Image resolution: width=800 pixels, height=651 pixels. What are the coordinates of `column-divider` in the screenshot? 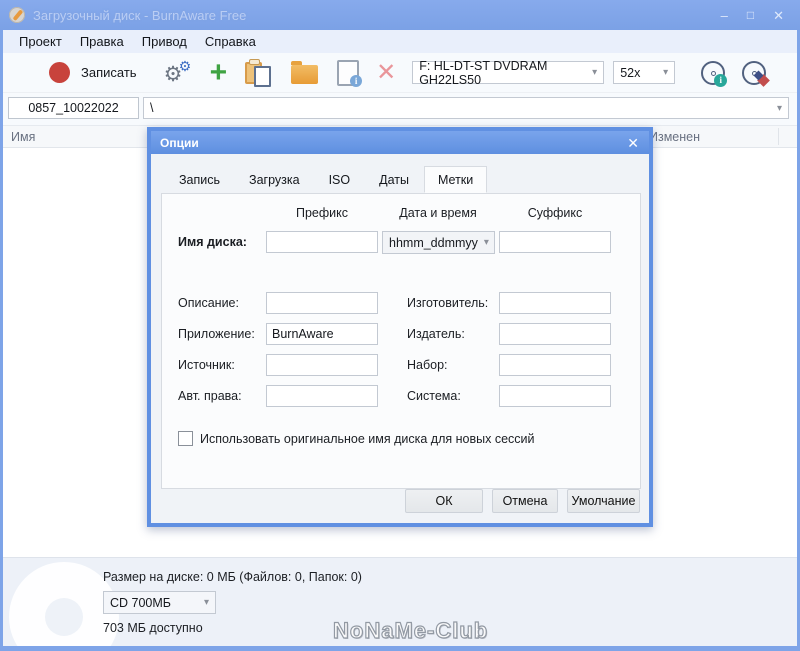 It's located at (778, 136).